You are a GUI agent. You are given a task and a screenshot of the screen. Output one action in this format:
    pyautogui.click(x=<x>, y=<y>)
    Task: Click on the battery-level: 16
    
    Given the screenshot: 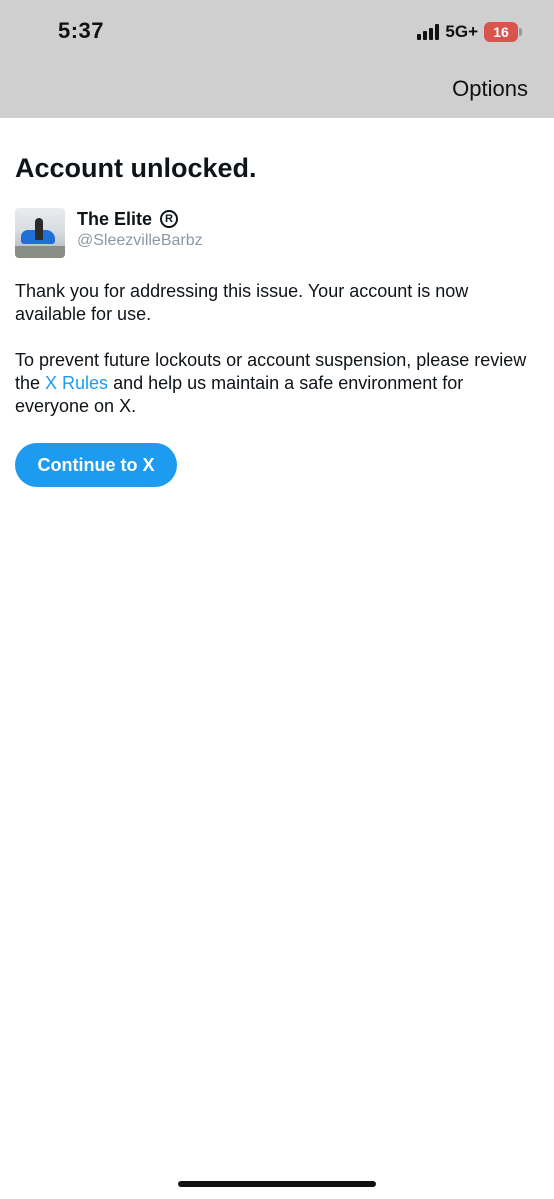 What is the action you would take?
    pyautogui.click(x=501, y=32)
    